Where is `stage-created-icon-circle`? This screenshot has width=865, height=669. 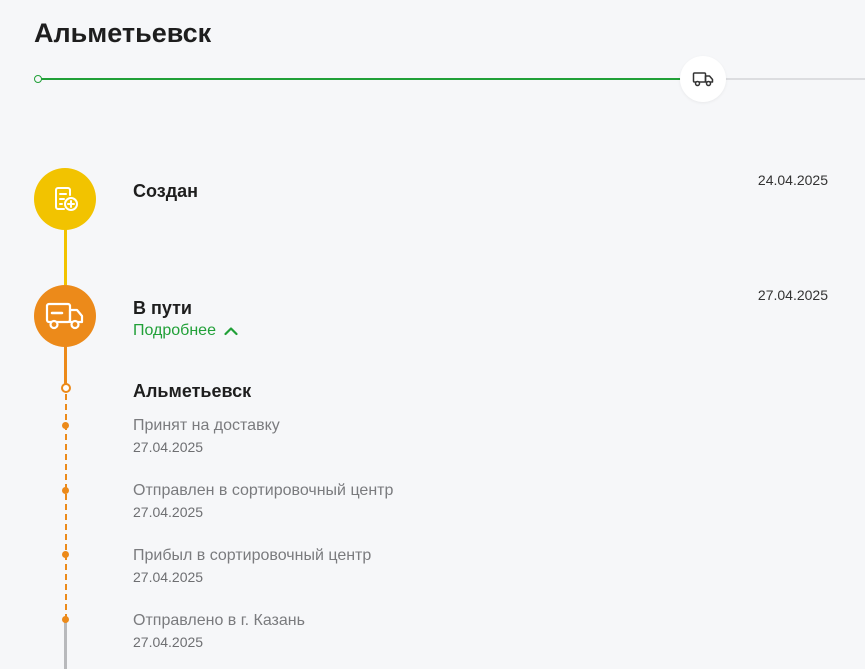 stage-created-icon-circle is located at coordinates (65, 199).